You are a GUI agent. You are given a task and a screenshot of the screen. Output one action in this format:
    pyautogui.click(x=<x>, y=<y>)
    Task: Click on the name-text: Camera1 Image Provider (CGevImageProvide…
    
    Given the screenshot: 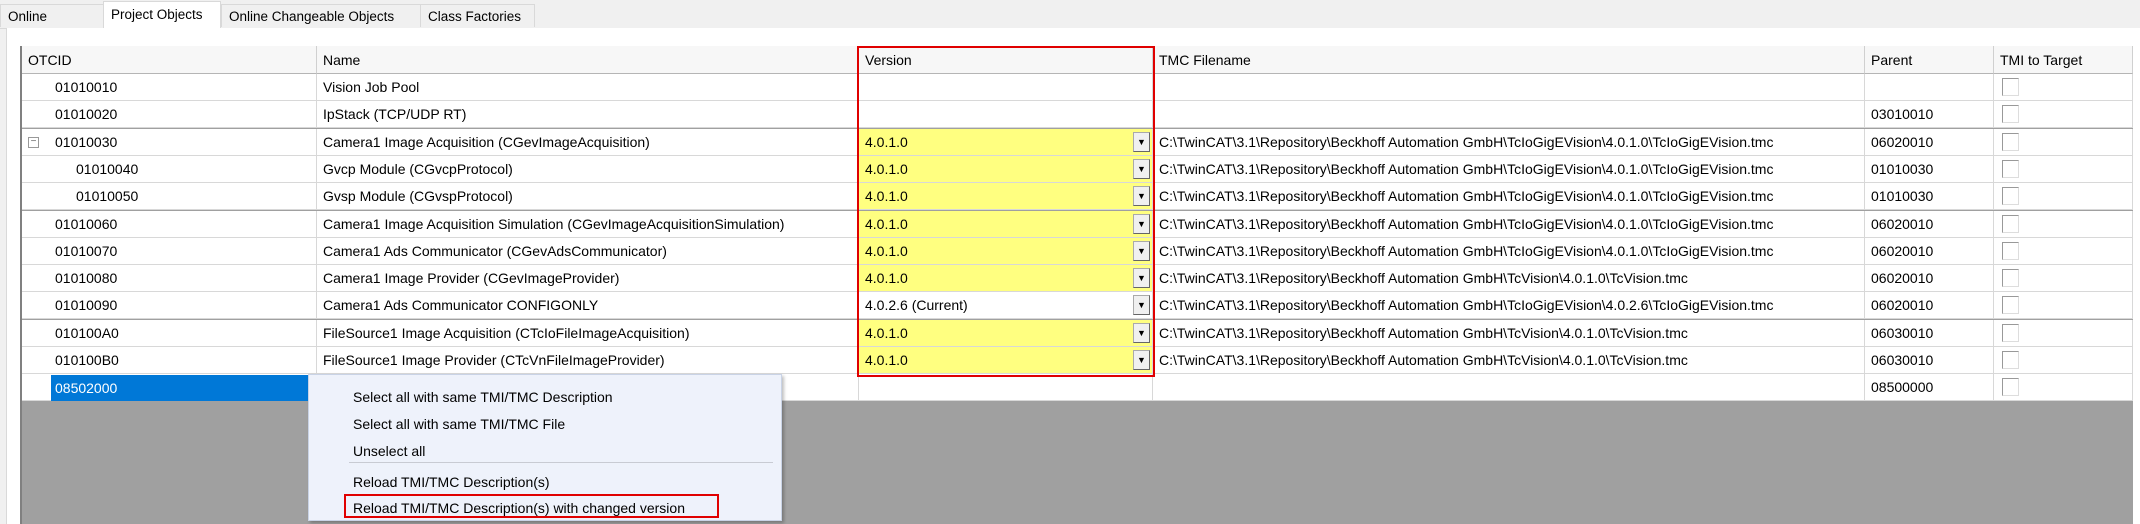 What is the action you would take?
    pyautogui.click(x=471, y=278)
    